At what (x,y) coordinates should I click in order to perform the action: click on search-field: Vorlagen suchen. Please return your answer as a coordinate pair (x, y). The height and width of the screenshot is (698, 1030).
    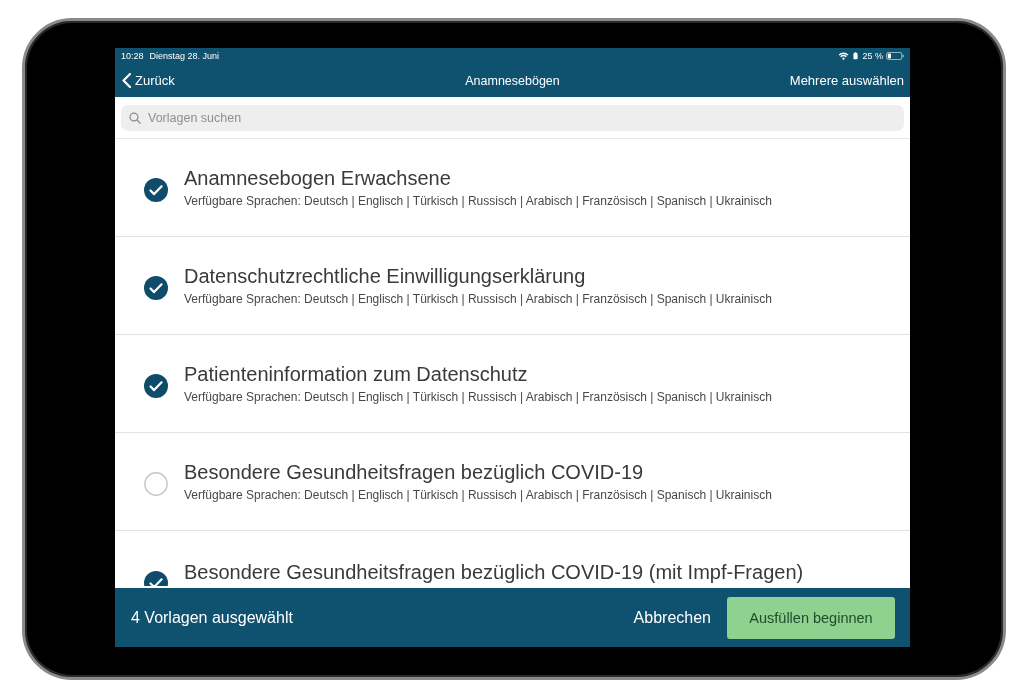
    Looking at the image, I should click on (512, 118).